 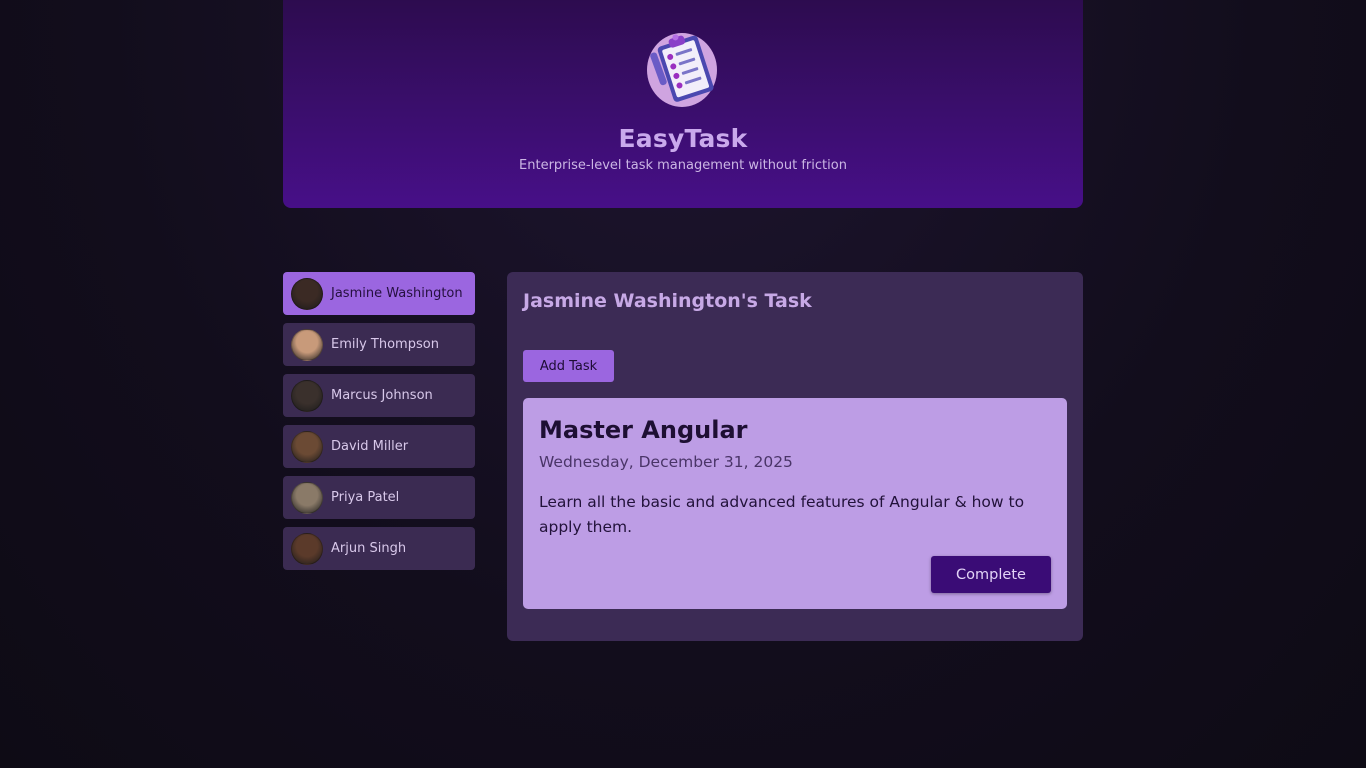 What do you see at coordinates (370, 446) in the screenshot?
I see `user-name: David Miller` at bounding box center [370, 446].